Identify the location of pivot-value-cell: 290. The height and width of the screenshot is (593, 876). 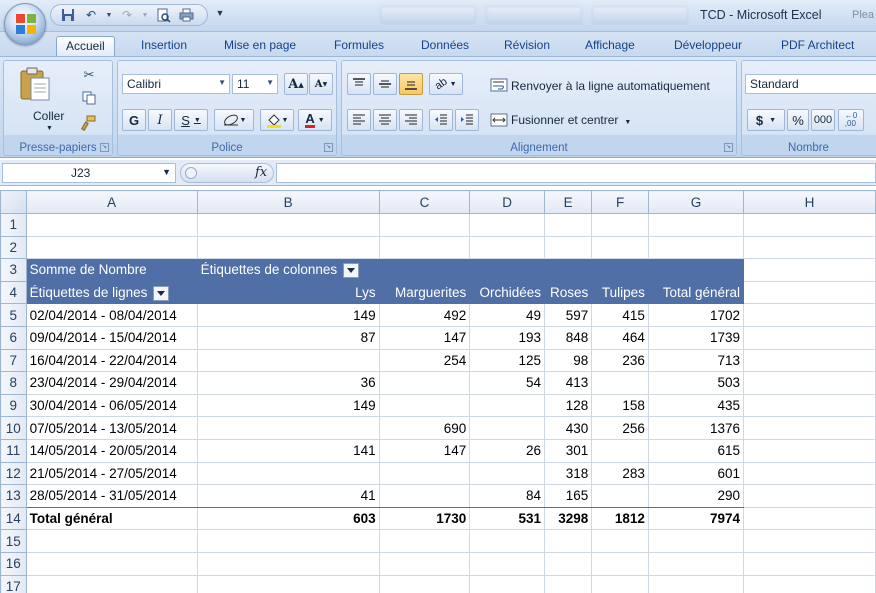
(696, 496).